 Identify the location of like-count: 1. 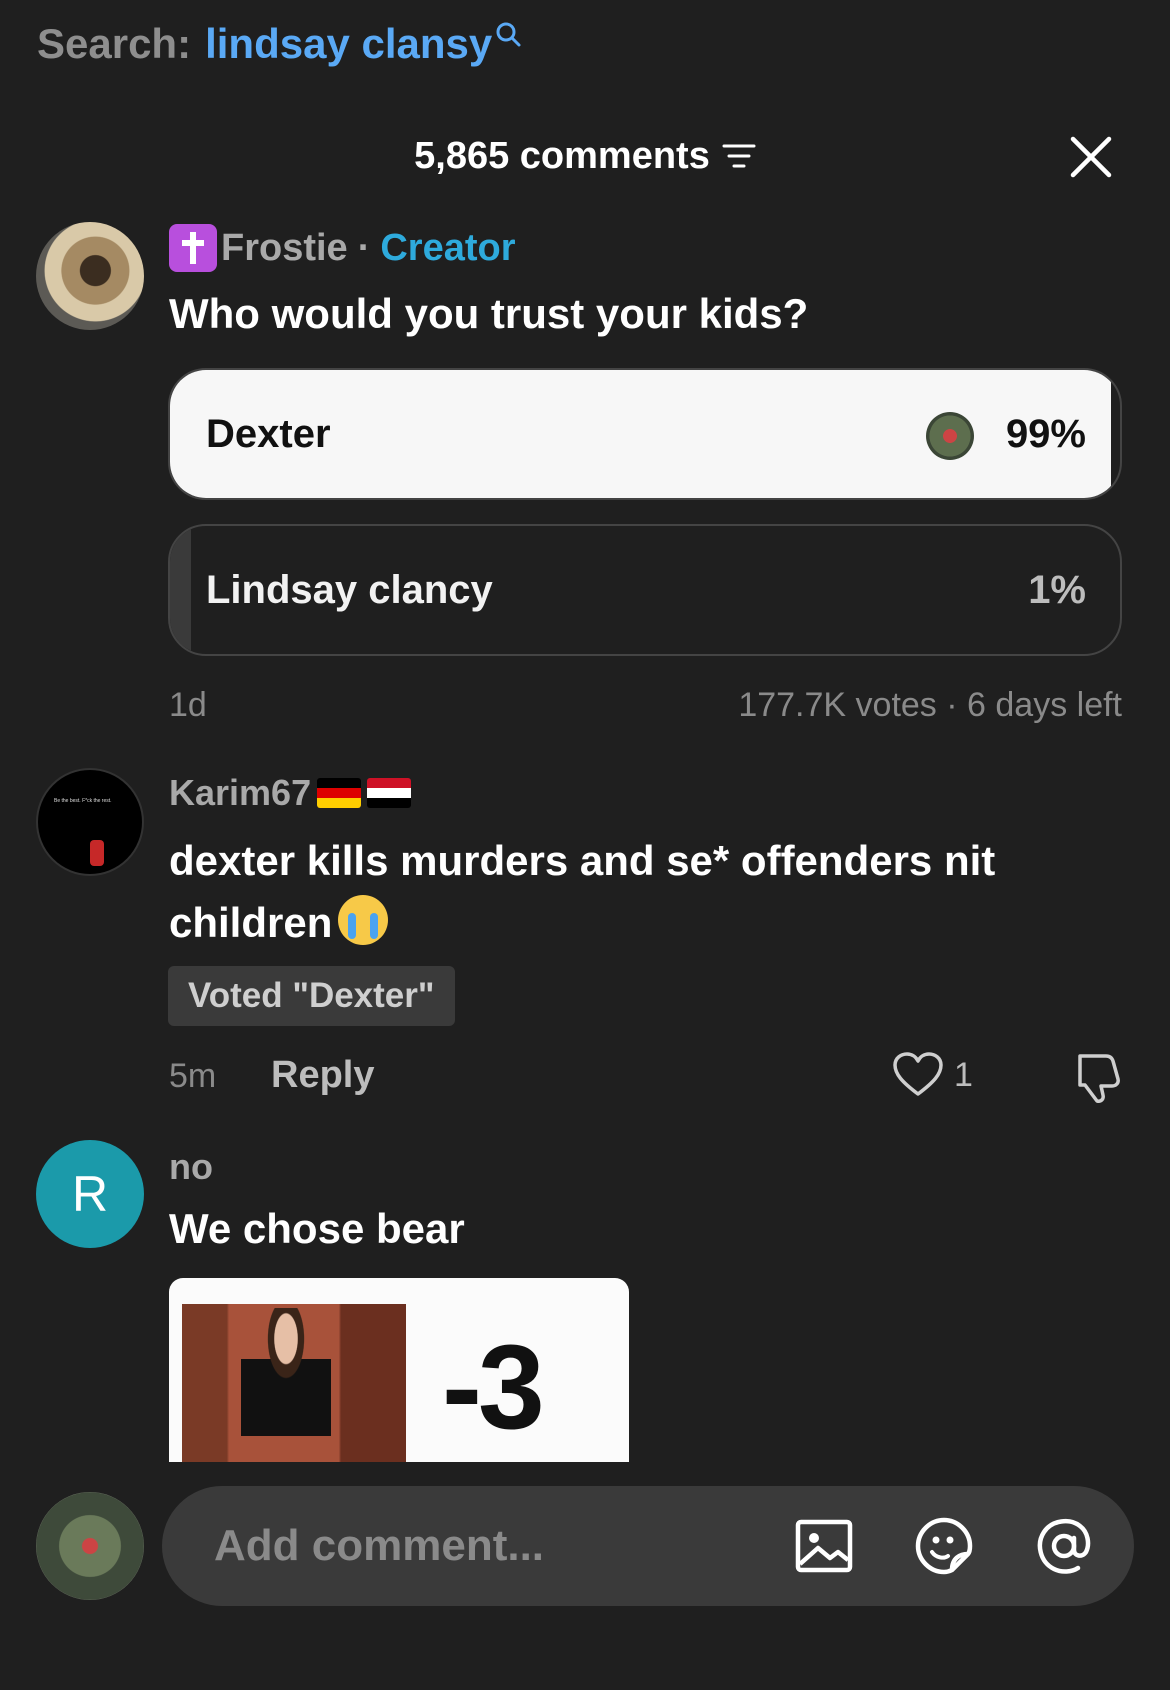
(963, 1074).